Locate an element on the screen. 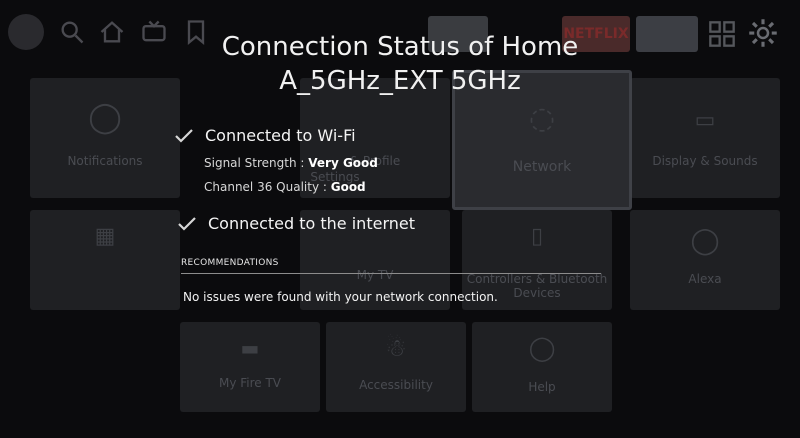 This screenshot has width=800, height=438. tile-my-fire-tv-label: My Fire TV is located at coordinates (250, 383).